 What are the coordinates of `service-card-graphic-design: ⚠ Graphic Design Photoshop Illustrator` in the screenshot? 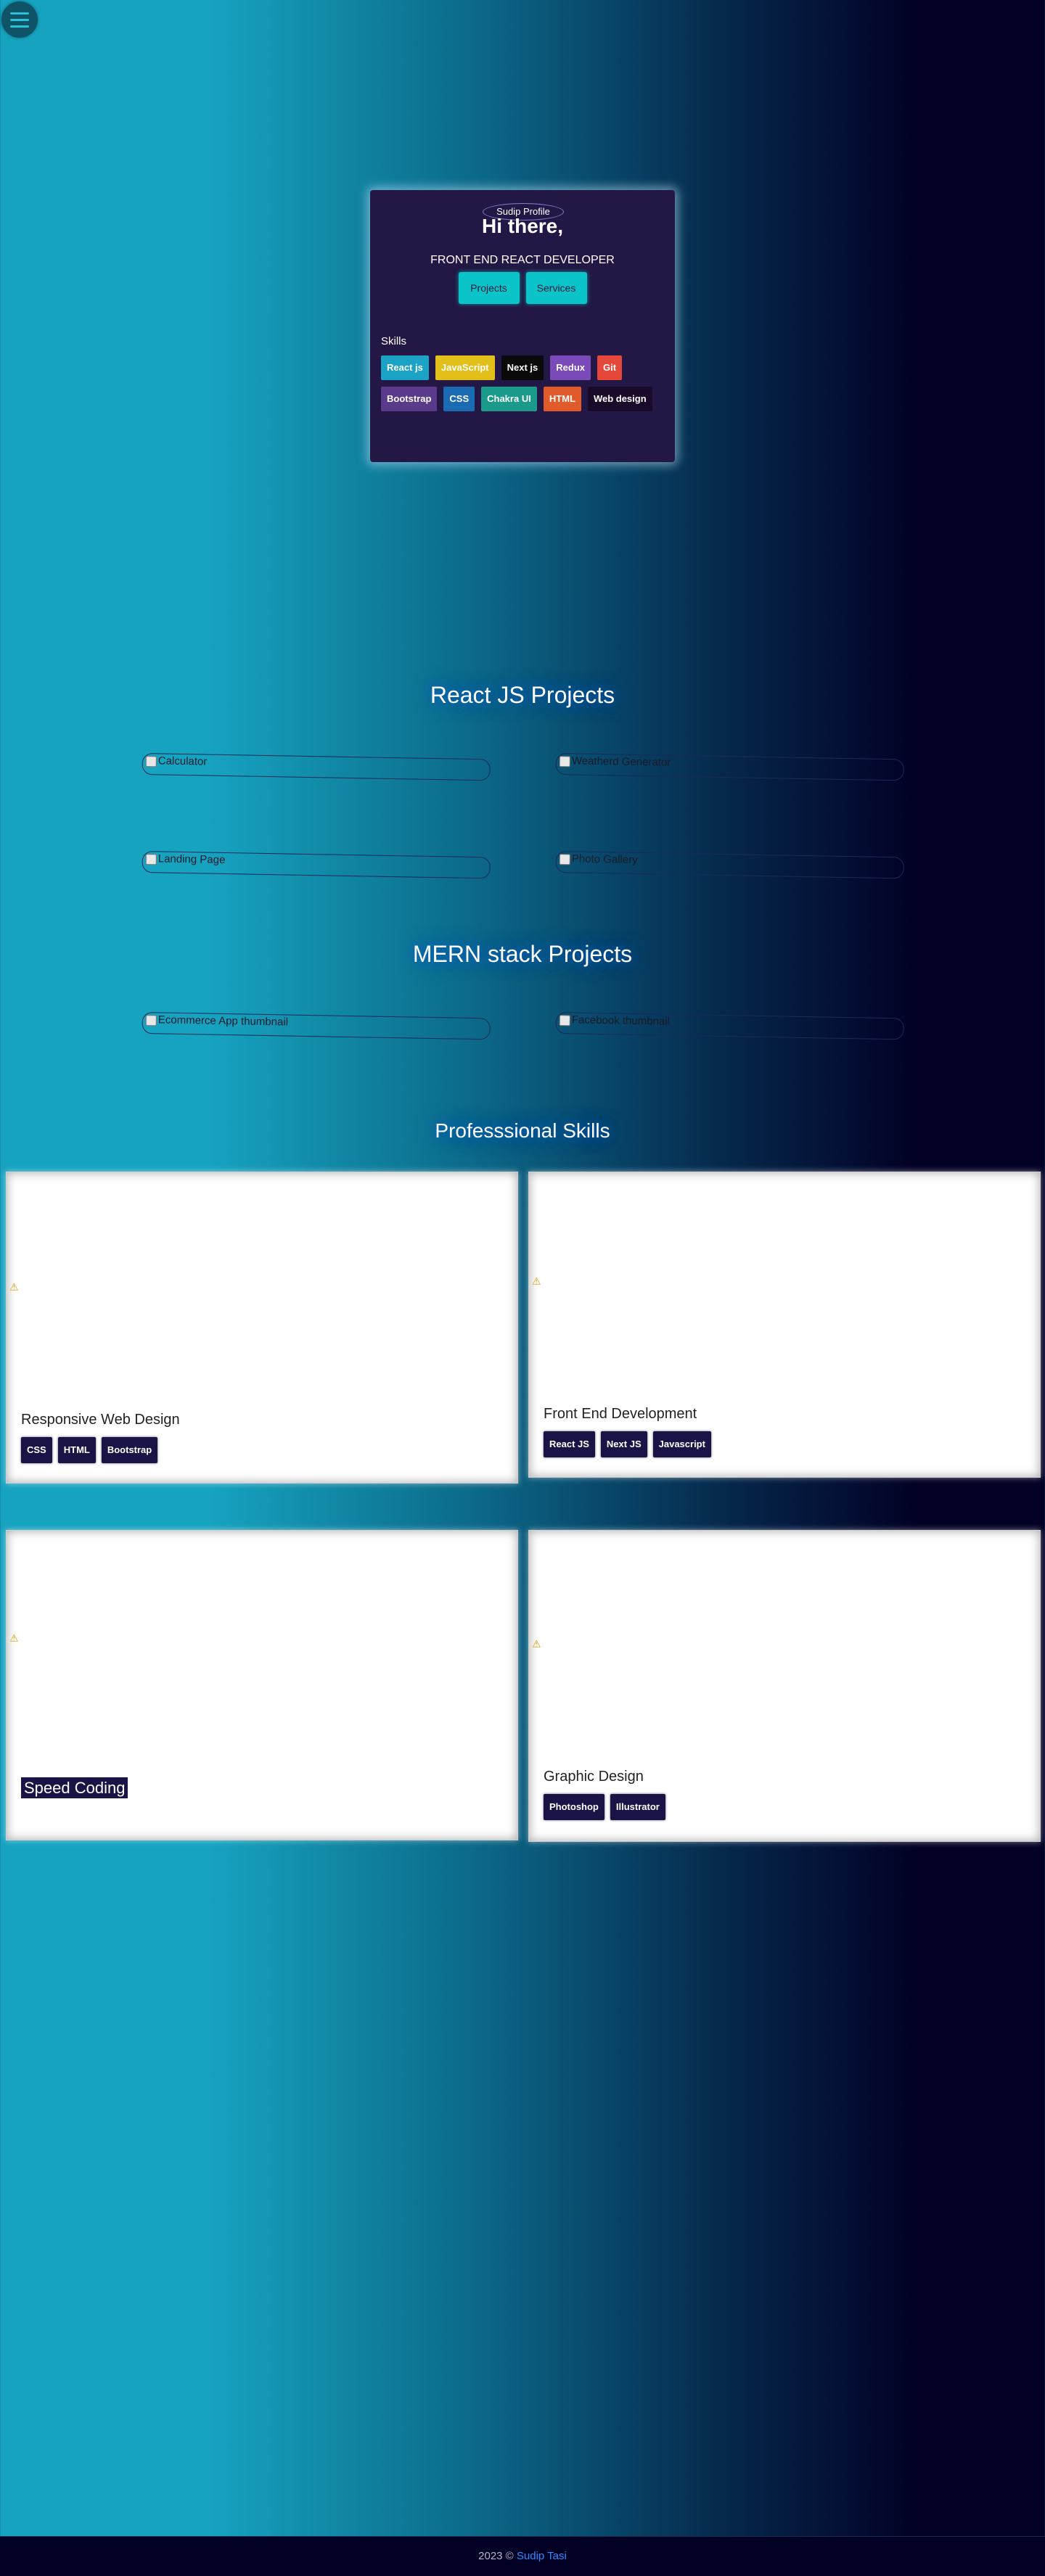 It's located at (784, 1686).